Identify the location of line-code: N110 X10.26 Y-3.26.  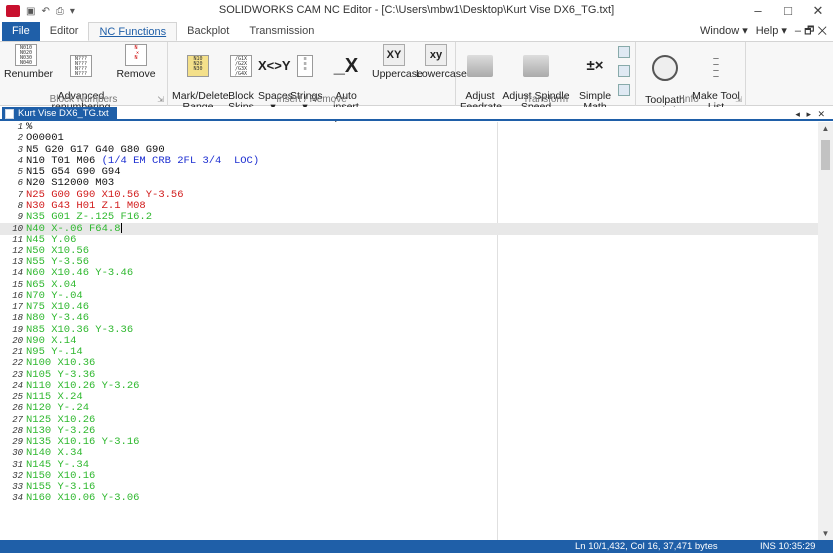
(83, 385).